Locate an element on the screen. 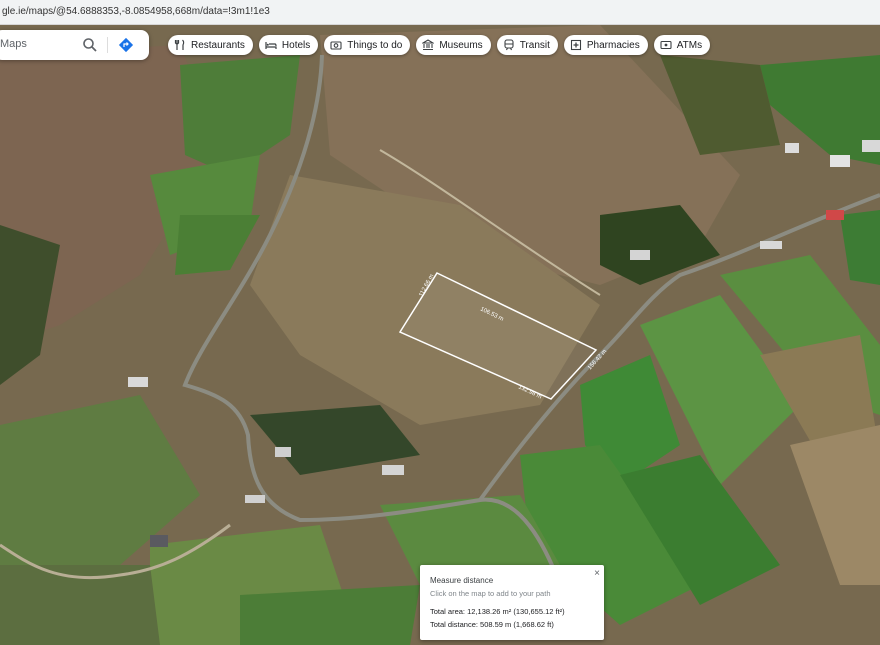 The image size is (880, 645). chip-label: ATMs is located at coordinates (689, 45).